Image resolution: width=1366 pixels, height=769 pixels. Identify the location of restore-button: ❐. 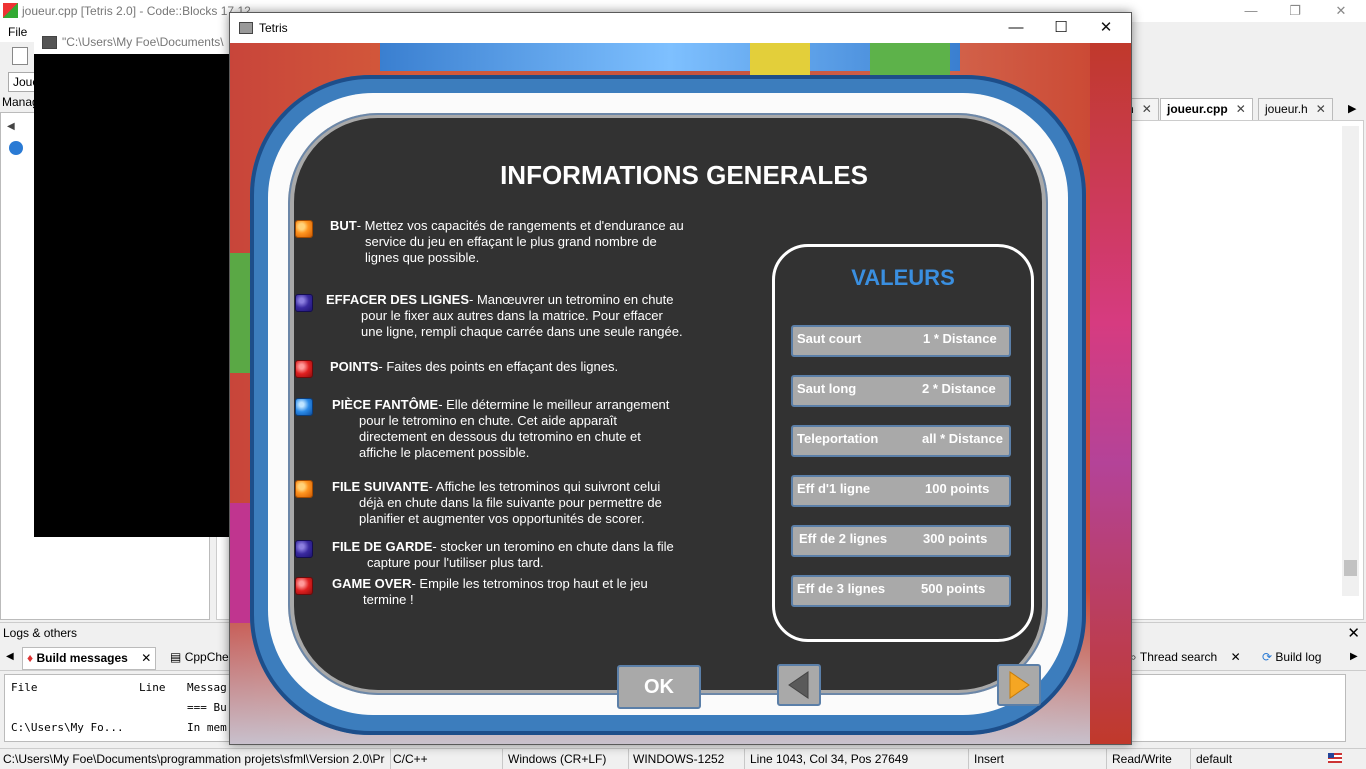
(1295, 11).